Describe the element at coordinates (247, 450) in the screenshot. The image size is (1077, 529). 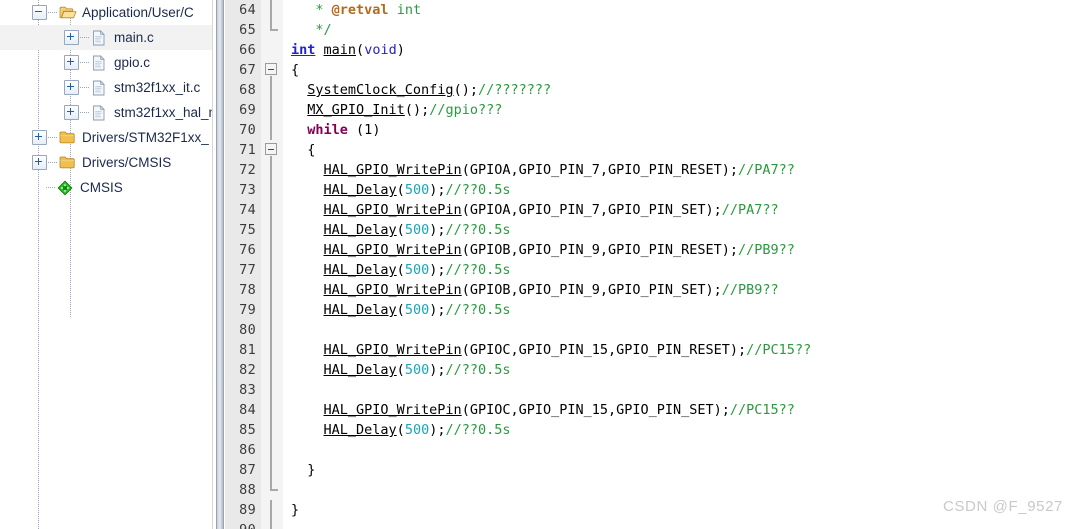
I see `line-number: 86` at that location.